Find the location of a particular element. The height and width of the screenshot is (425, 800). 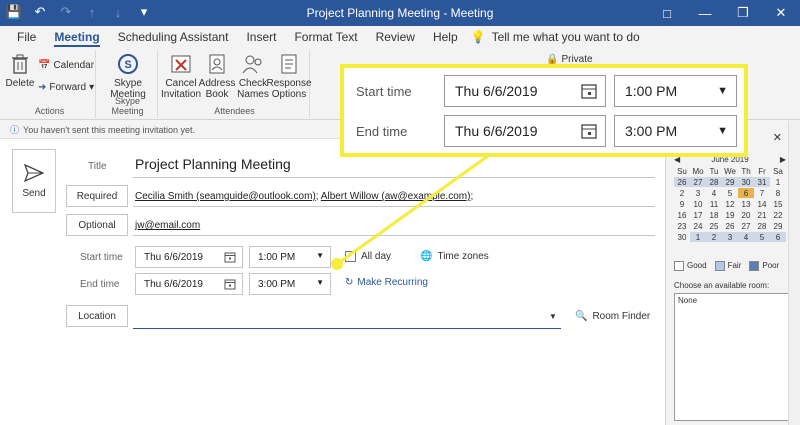

callout-end-date: Thu 6/6/2019 is located at coordinates (525, 131).